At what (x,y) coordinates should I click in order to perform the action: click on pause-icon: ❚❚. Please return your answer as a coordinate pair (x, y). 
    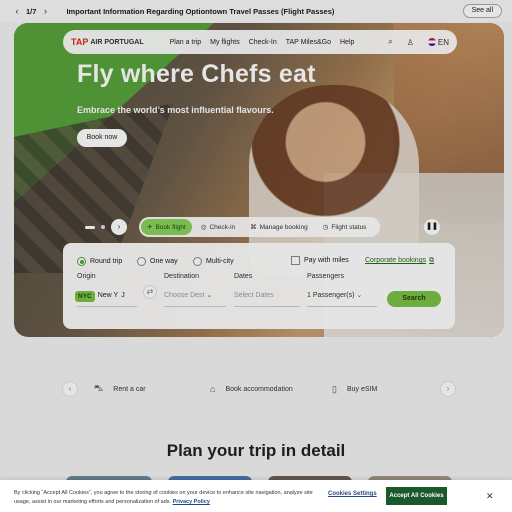
    Looking at the image, I should click on (432, 227).